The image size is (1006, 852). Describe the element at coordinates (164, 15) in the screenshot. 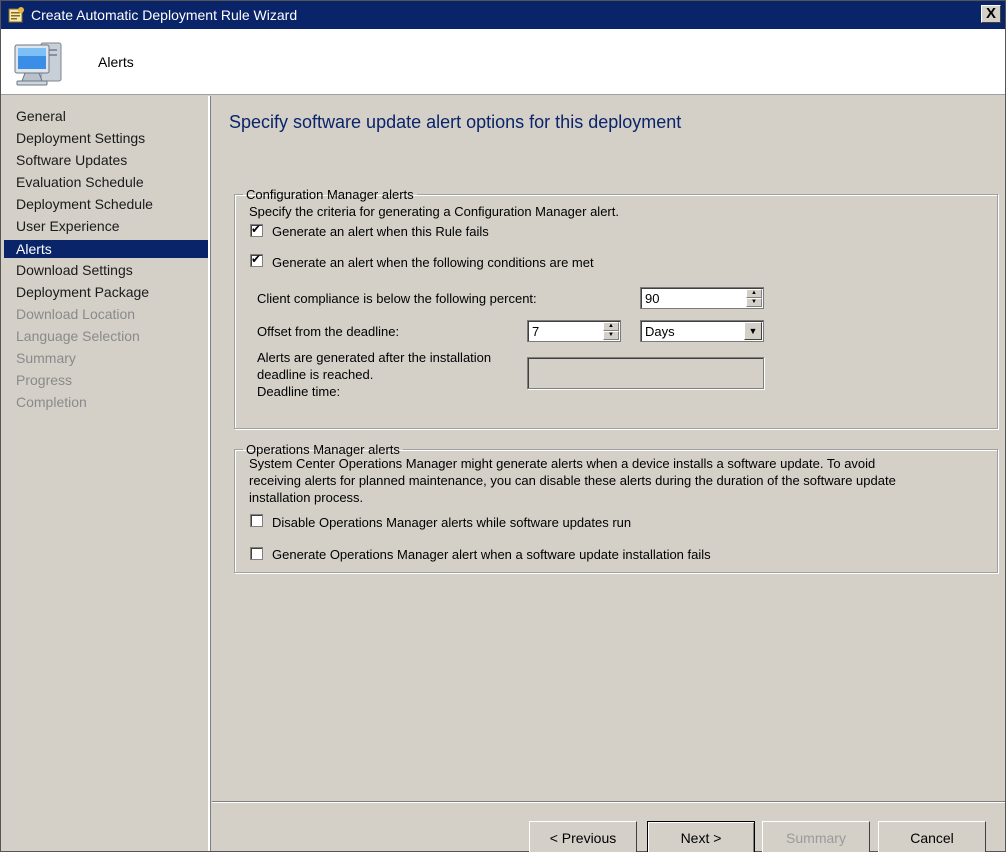

I see `window-title: Create Automatic Deployment Rule Wizard` at that location.